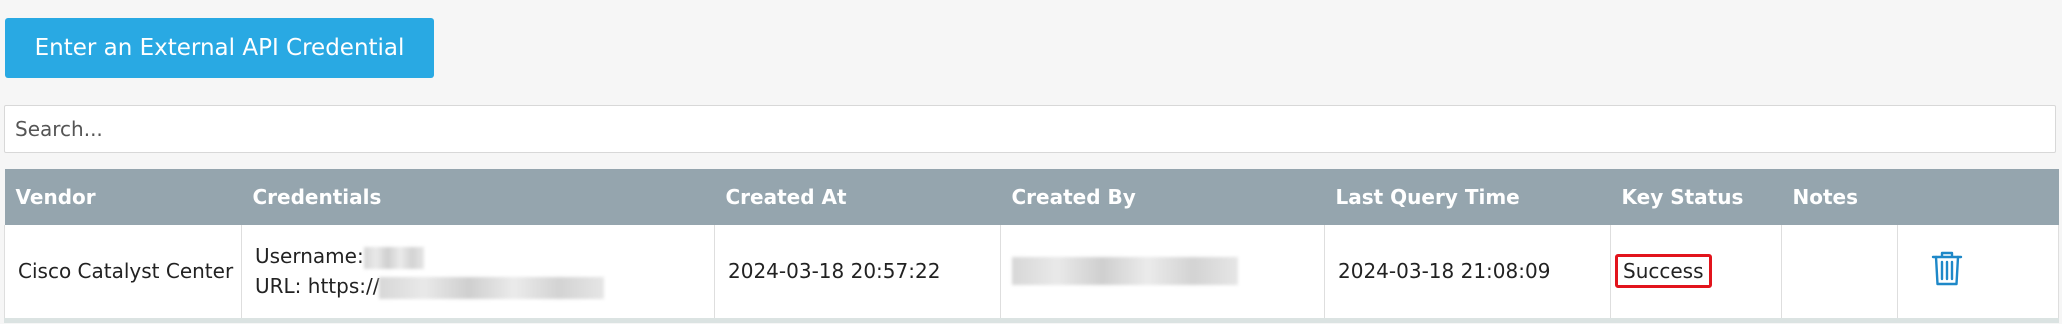 The height and width of the screenshot is (324, 2062). What do you see at coordinates (1663, 271) in the screenshot?
I see `status-badge: Success` at bounding box center [1663, 271].